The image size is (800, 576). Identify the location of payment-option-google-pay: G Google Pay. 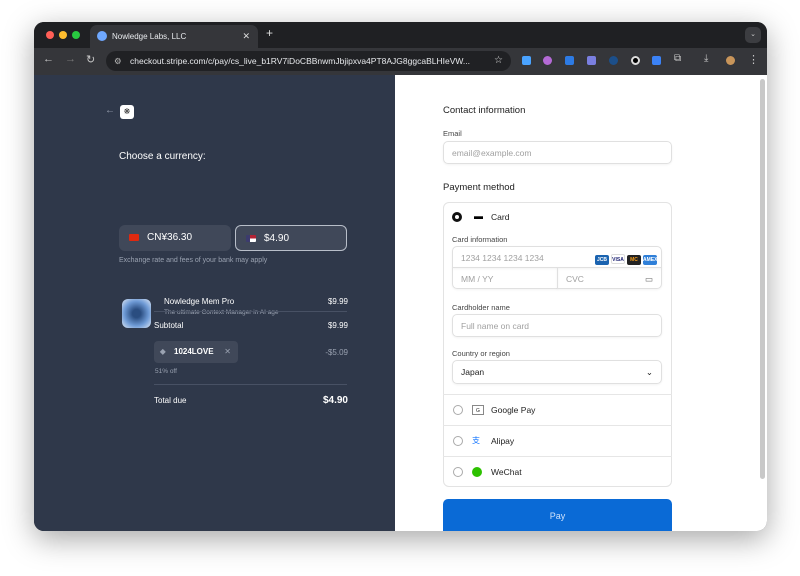
(557, 409).